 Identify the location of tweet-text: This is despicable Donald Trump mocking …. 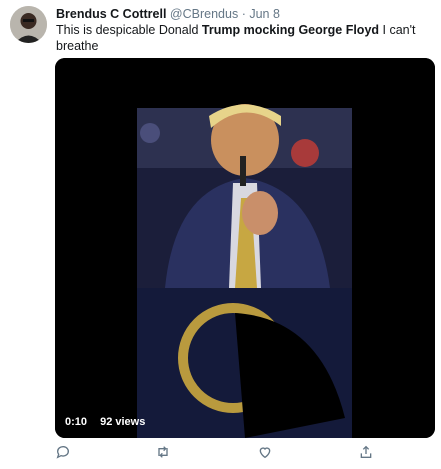
(241, 38).